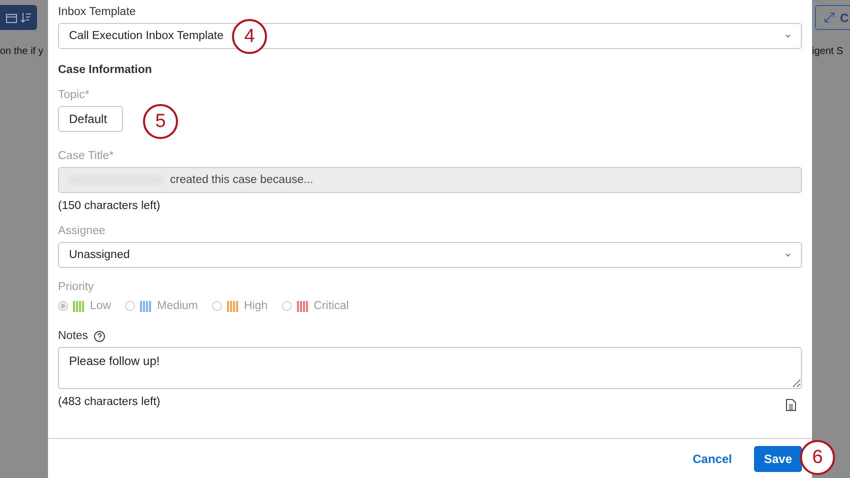 The width and height of the screenshot is (850, 478). Describe the element at coordinates (82, 231) in the screenshot. I see `field-label: Assignee` at that location.